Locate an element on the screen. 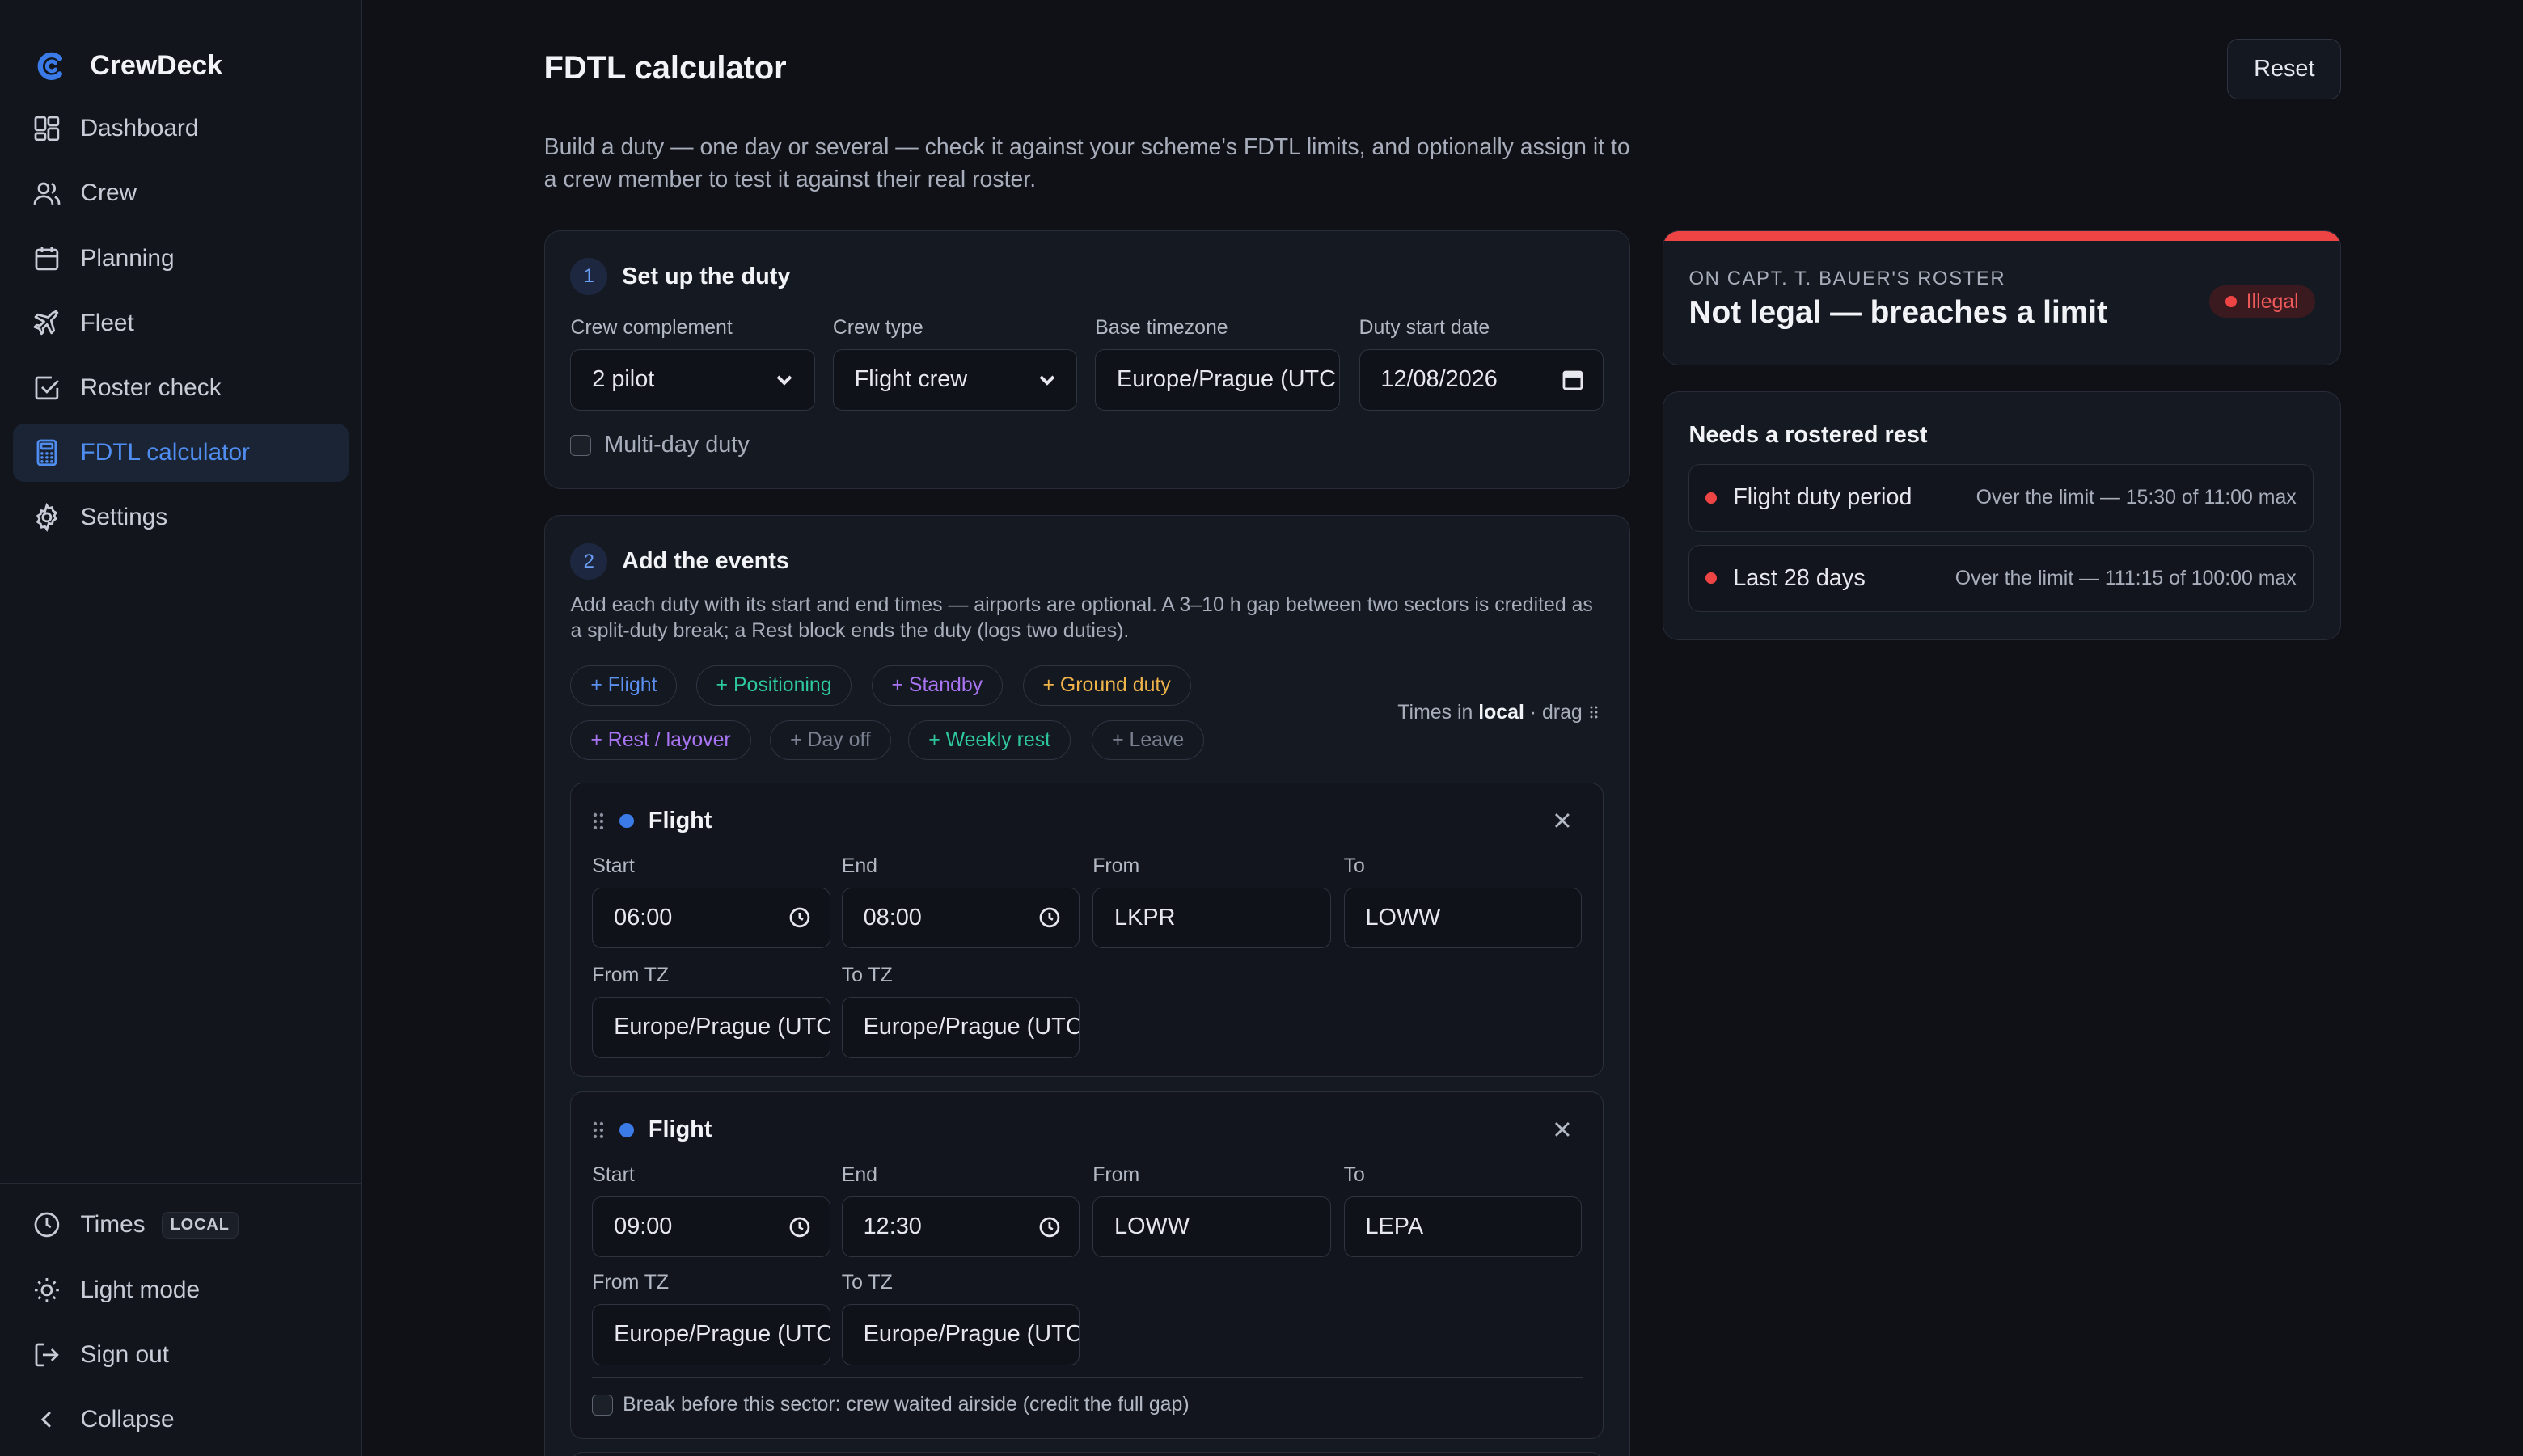 This screenshot has height=1456, width=2523. end-time-field: End 12:30 is located at coordinates (960, 1210).